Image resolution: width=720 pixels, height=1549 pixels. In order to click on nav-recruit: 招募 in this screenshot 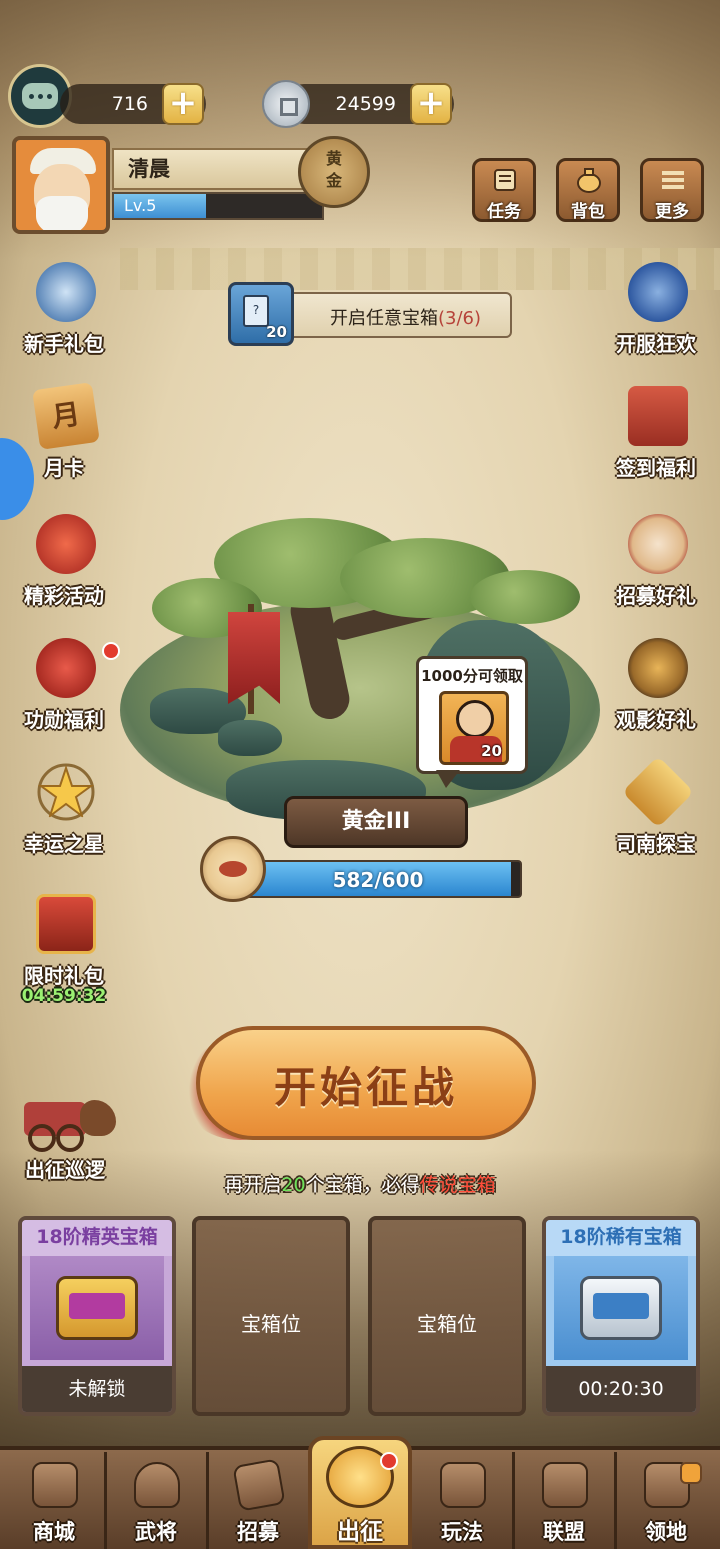, I will do `click(258, 1500)`.